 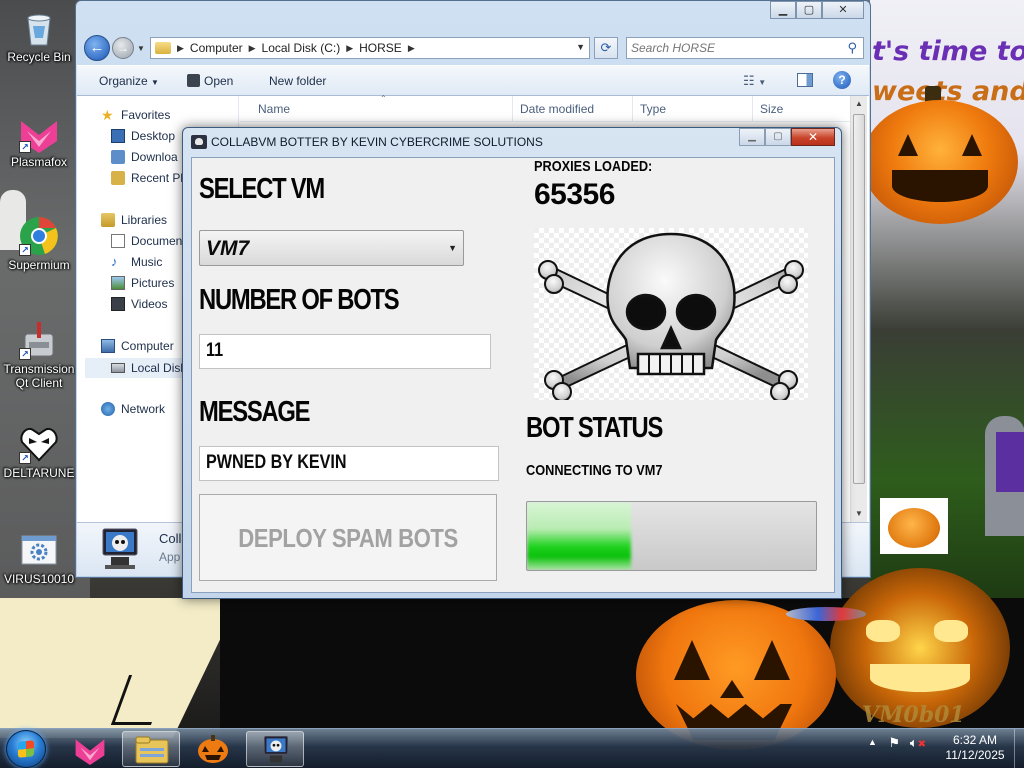 I want to click on scroll-down-icon: ▼, so click(x=859, y=514).